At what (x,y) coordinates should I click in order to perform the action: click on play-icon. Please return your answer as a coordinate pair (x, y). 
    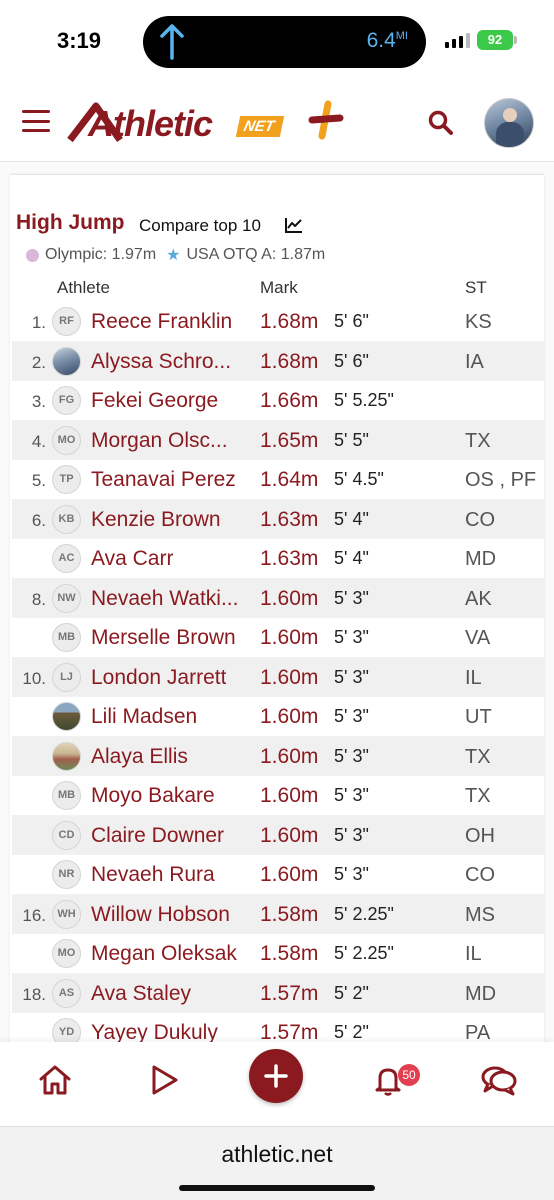
    Looking at the image, I should click on (165, 1080).